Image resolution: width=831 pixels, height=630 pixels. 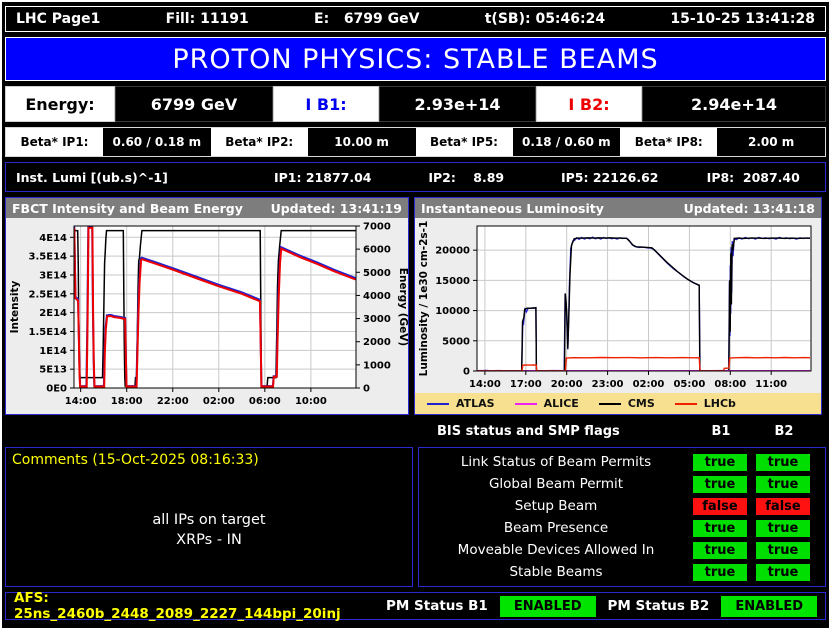 I want to click on svg-text: 11:00, so click(x=771, y=384).